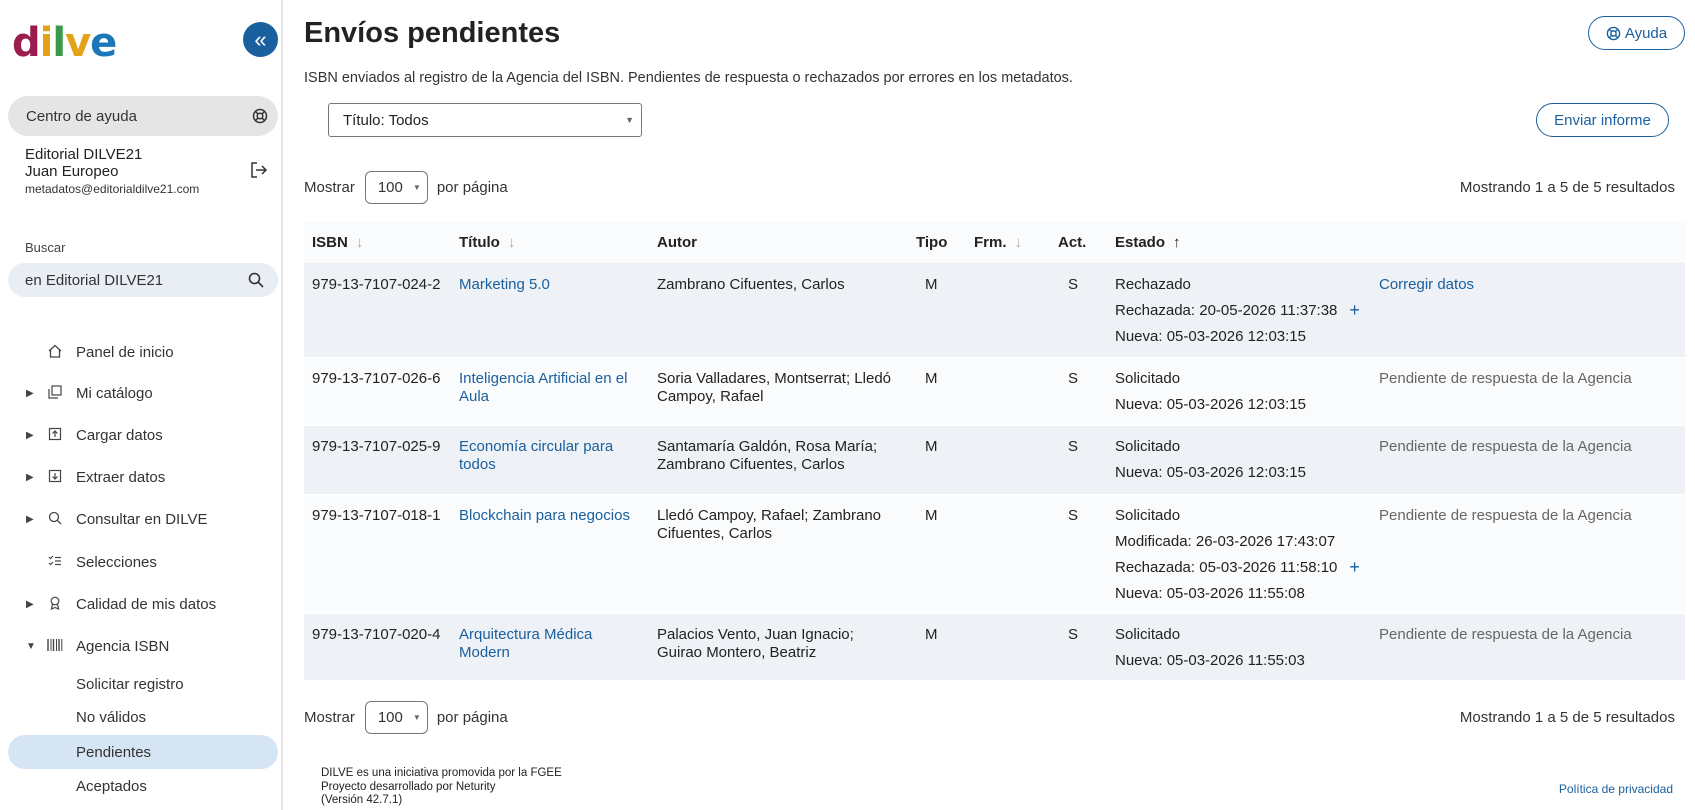 This screenshot has height=810, width=1695. Describe the element at coordinates (78, 43) in the screenshot. I see `logo-letter: v` at that location.